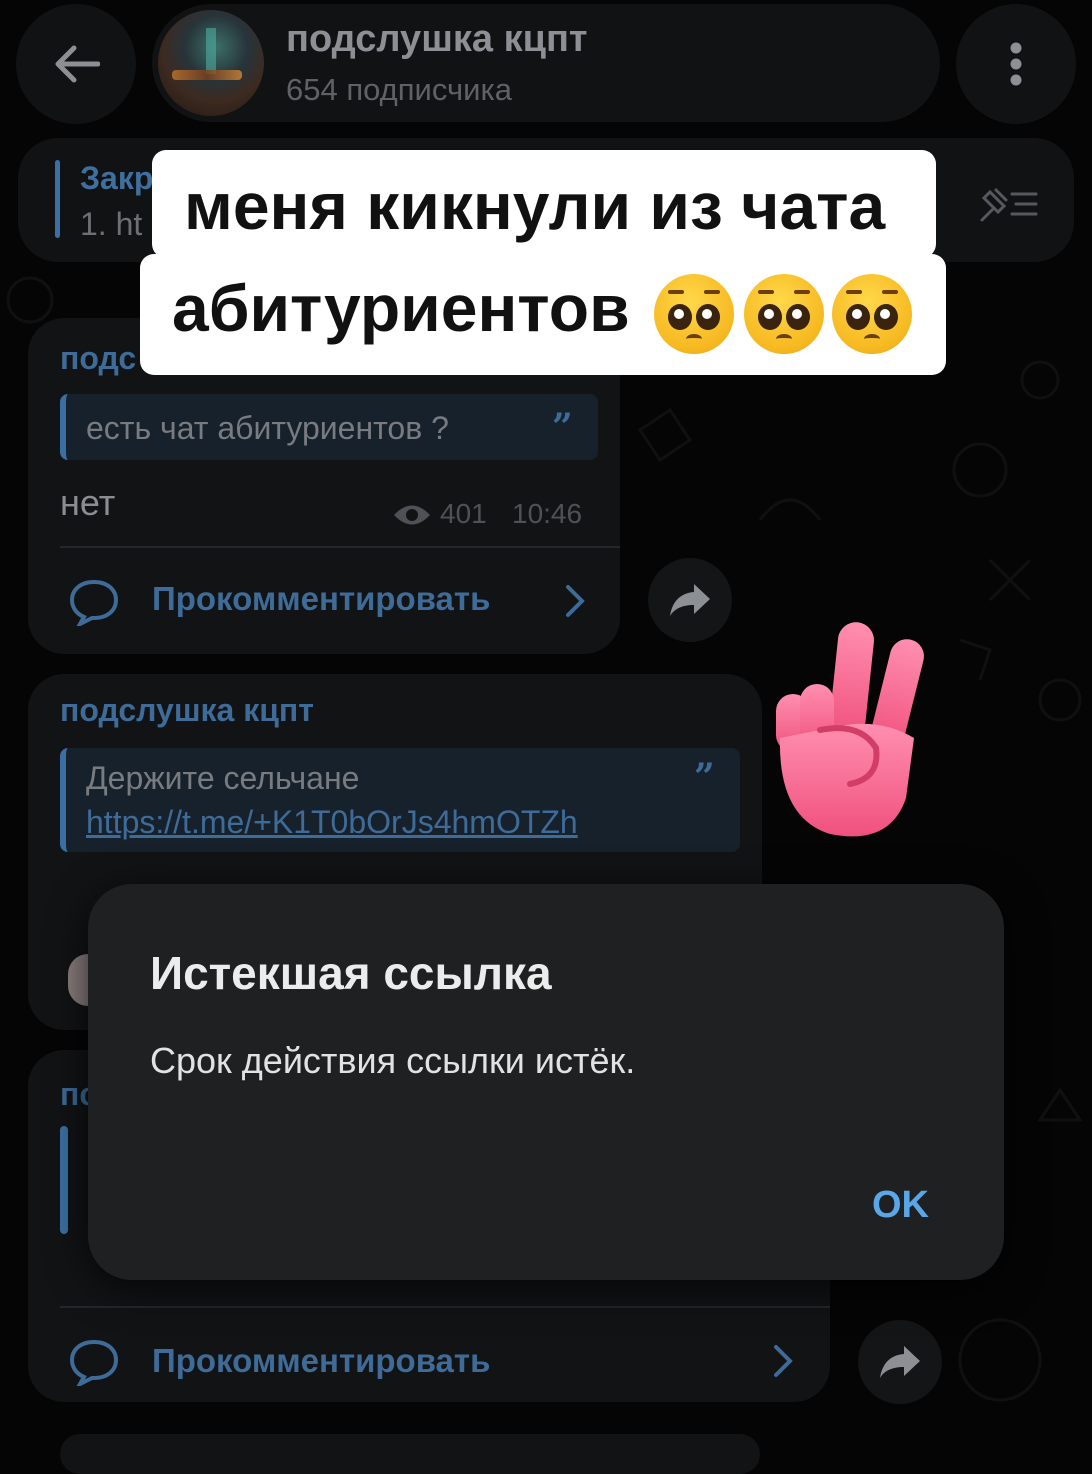 Image resolution: width=1092 pixels, height=1474 pixels. Describe the element at coordinates (412, 515) in the screenshot. I see `eye-icon` at that location.